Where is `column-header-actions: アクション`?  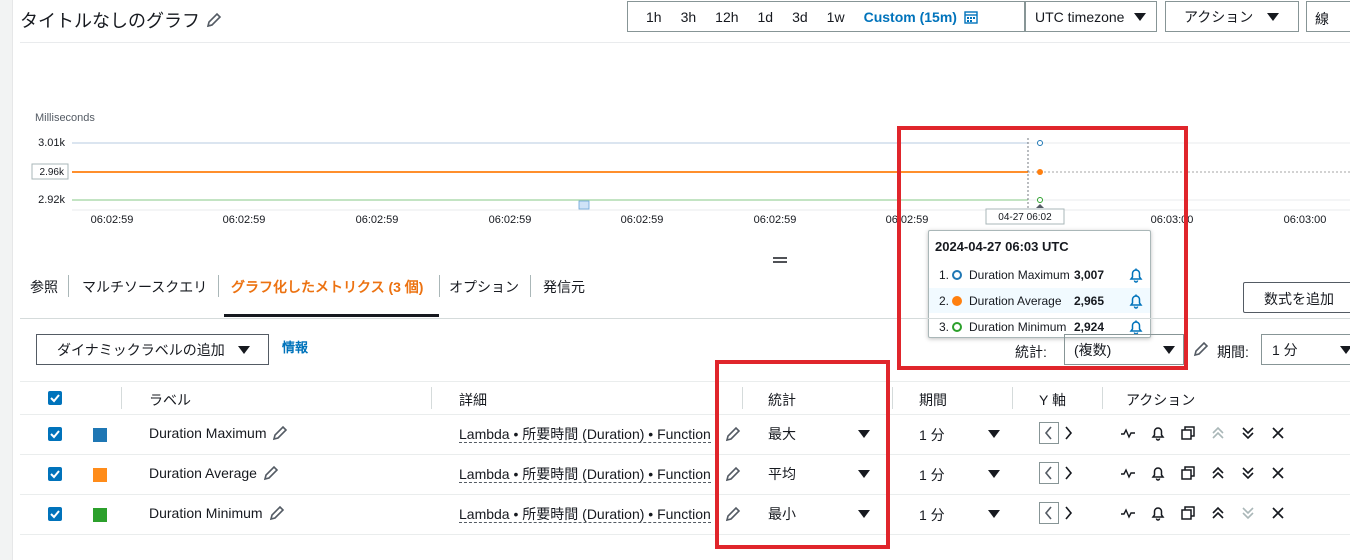 column-header-actions: アクション is located at coordinates (1160, 400).